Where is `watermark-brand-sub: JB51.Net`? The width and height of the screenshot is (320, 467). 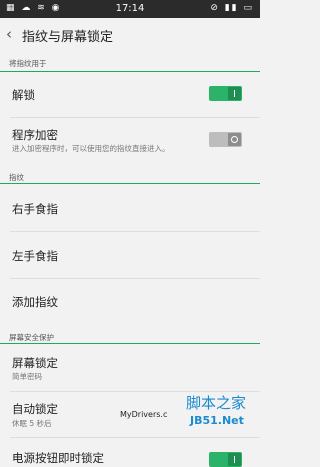 watermark-brand-sub: JB51.Net is located at coordinates (217, 420).